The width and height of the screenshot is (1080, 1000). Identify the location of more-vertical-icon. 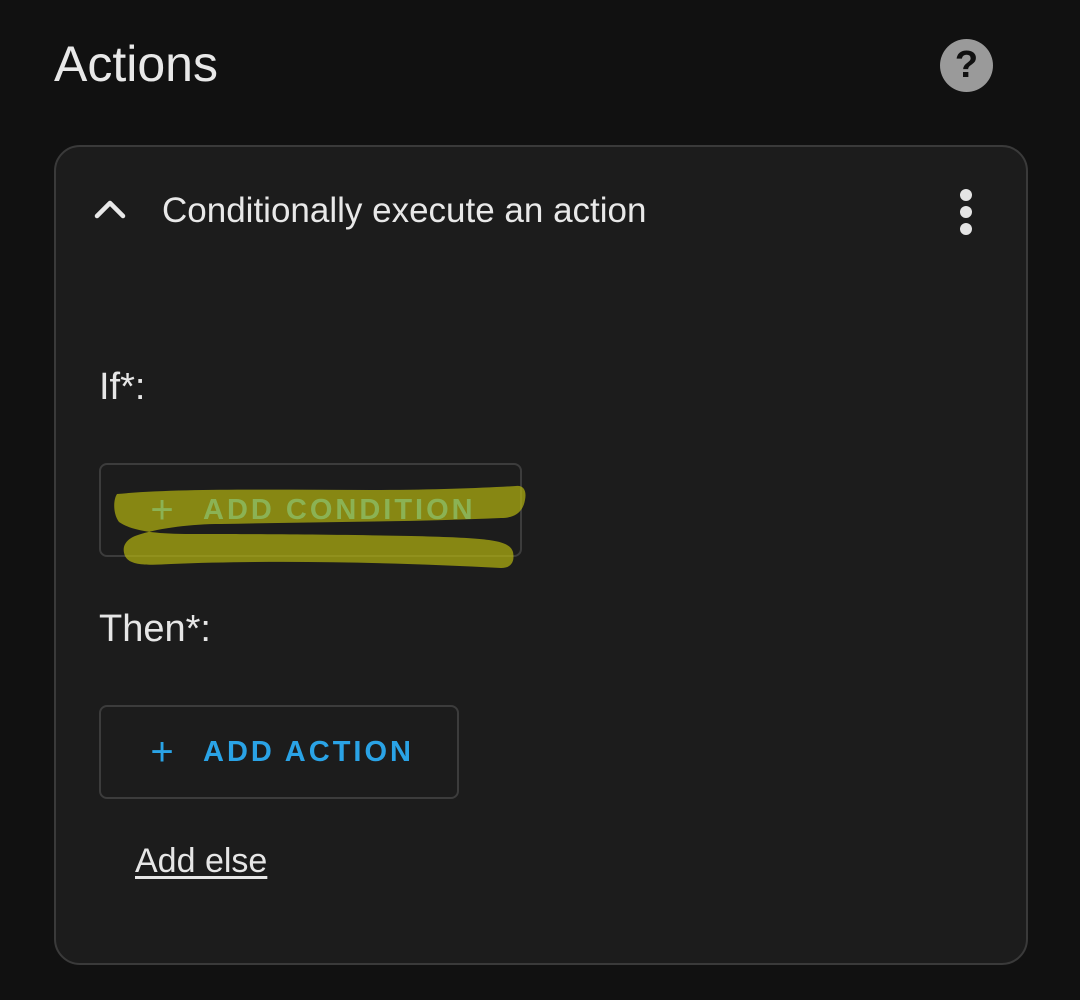
(966, 212).